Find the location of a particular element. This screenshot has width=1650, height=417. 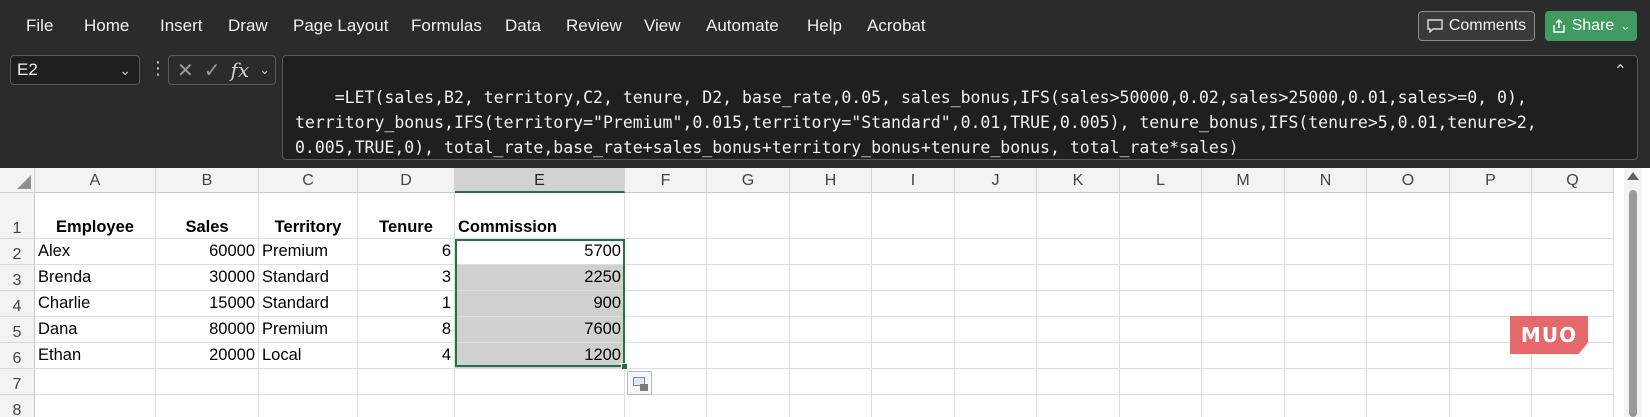

collapse-formula-bar-icon: ⌃ is located at coordinates (1620, 70).